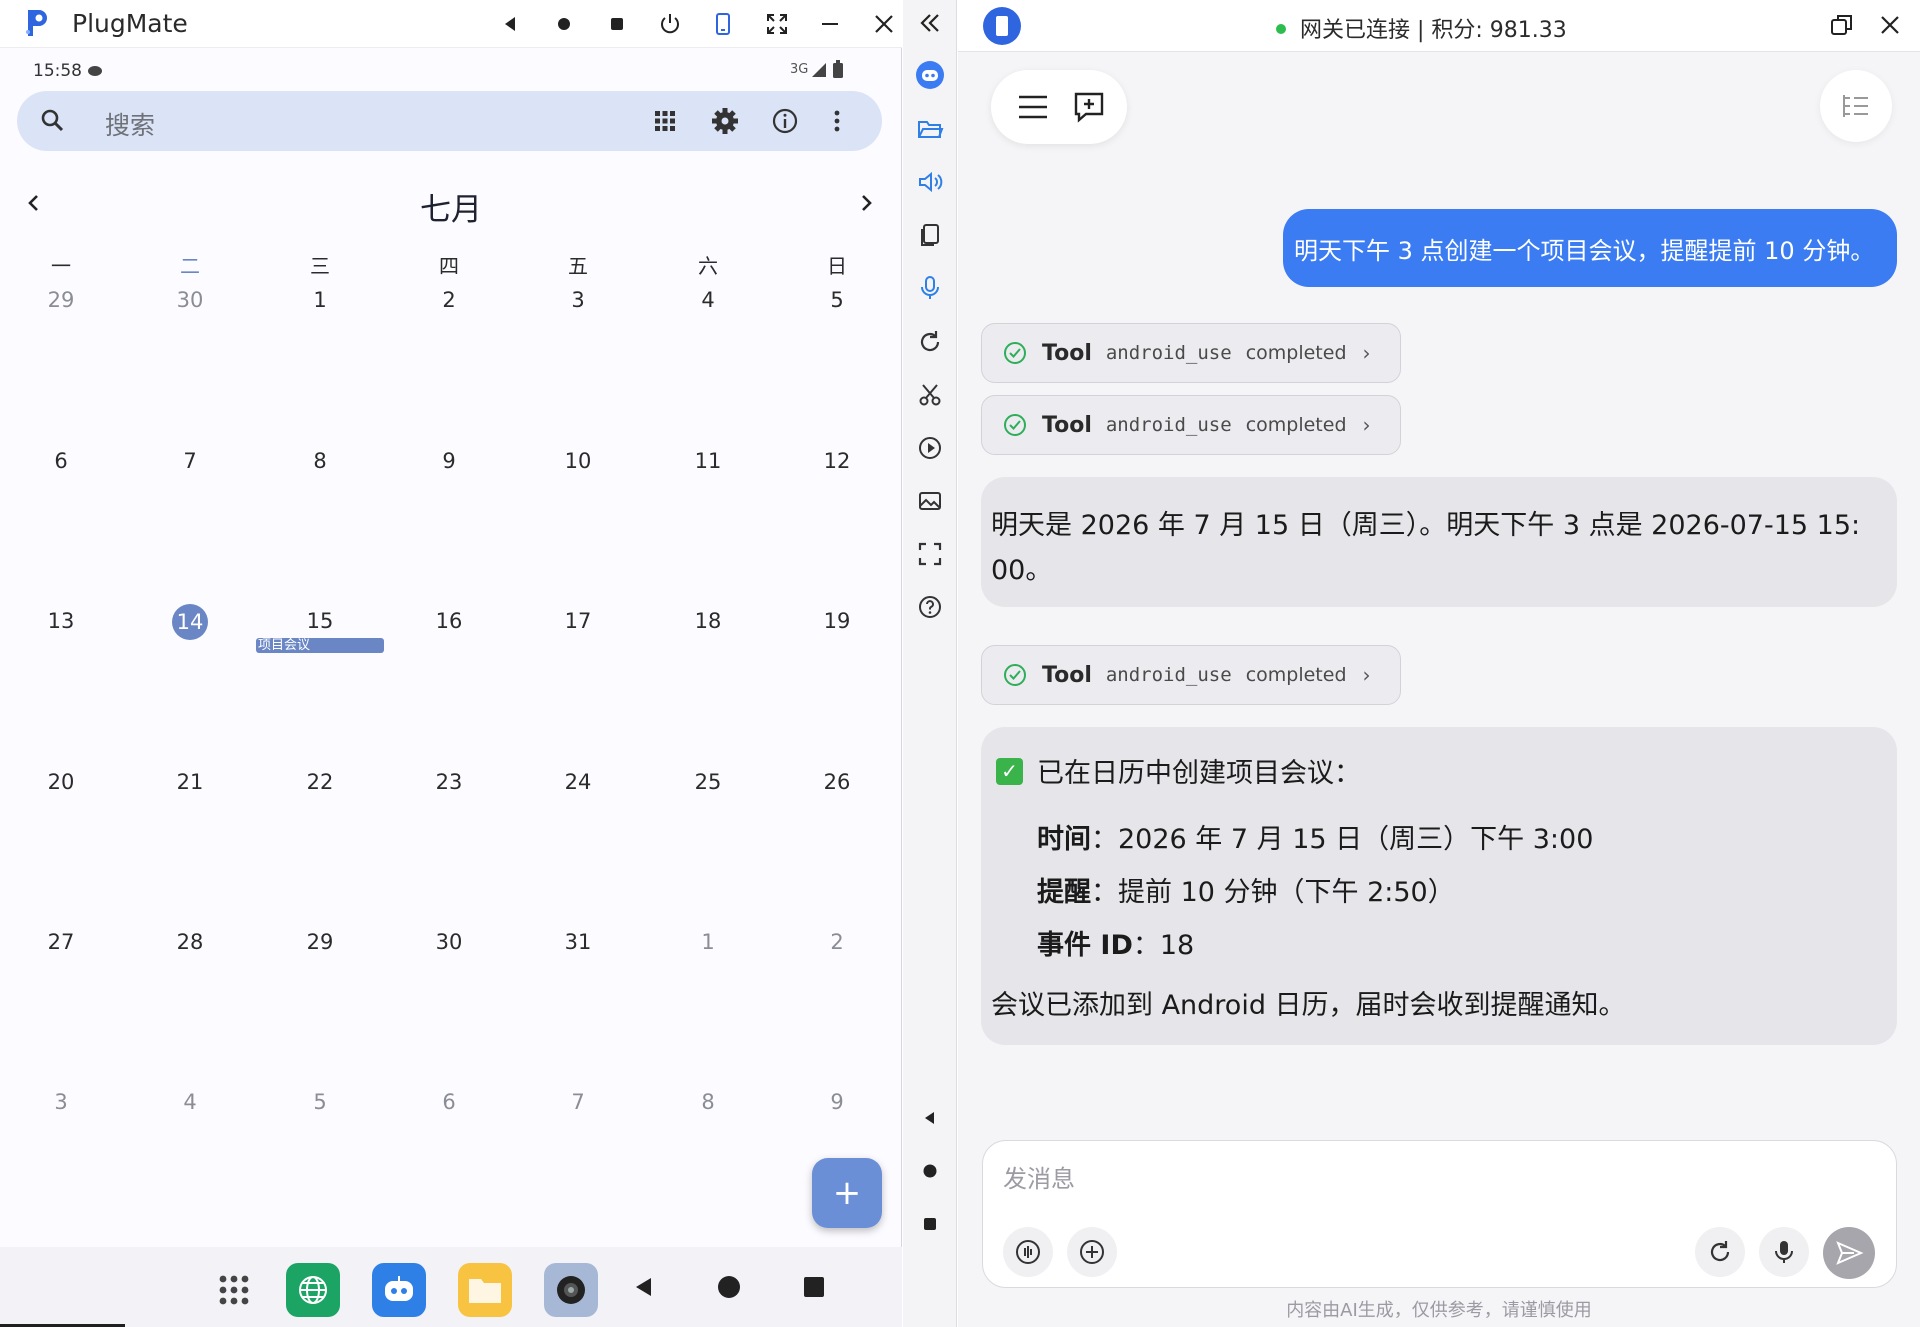 Image resolution: width=1920 pixels, height=1327 pixels. What do you see at coordinates (1009, 771) in the screenshot?
I see `checkmark-icon: ✓` at bounding box center [1009, 771].